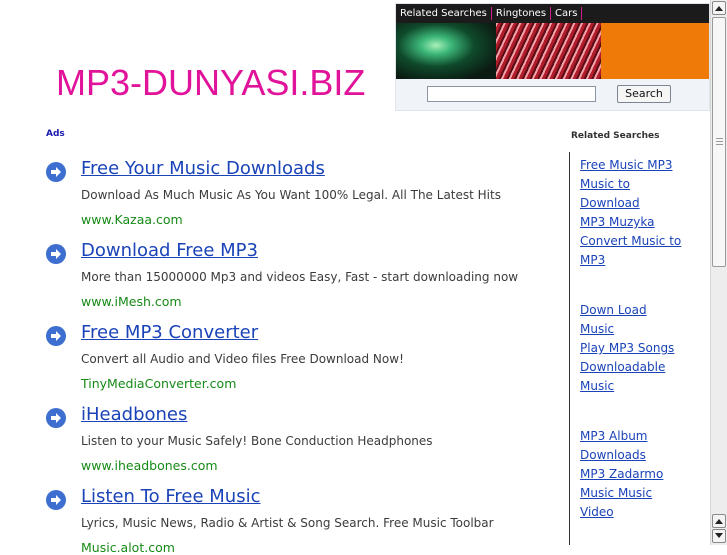  Describe the element at coordinates (614, 436) in the screenshot. I see `related-search-link: MP3 Album` at that location.